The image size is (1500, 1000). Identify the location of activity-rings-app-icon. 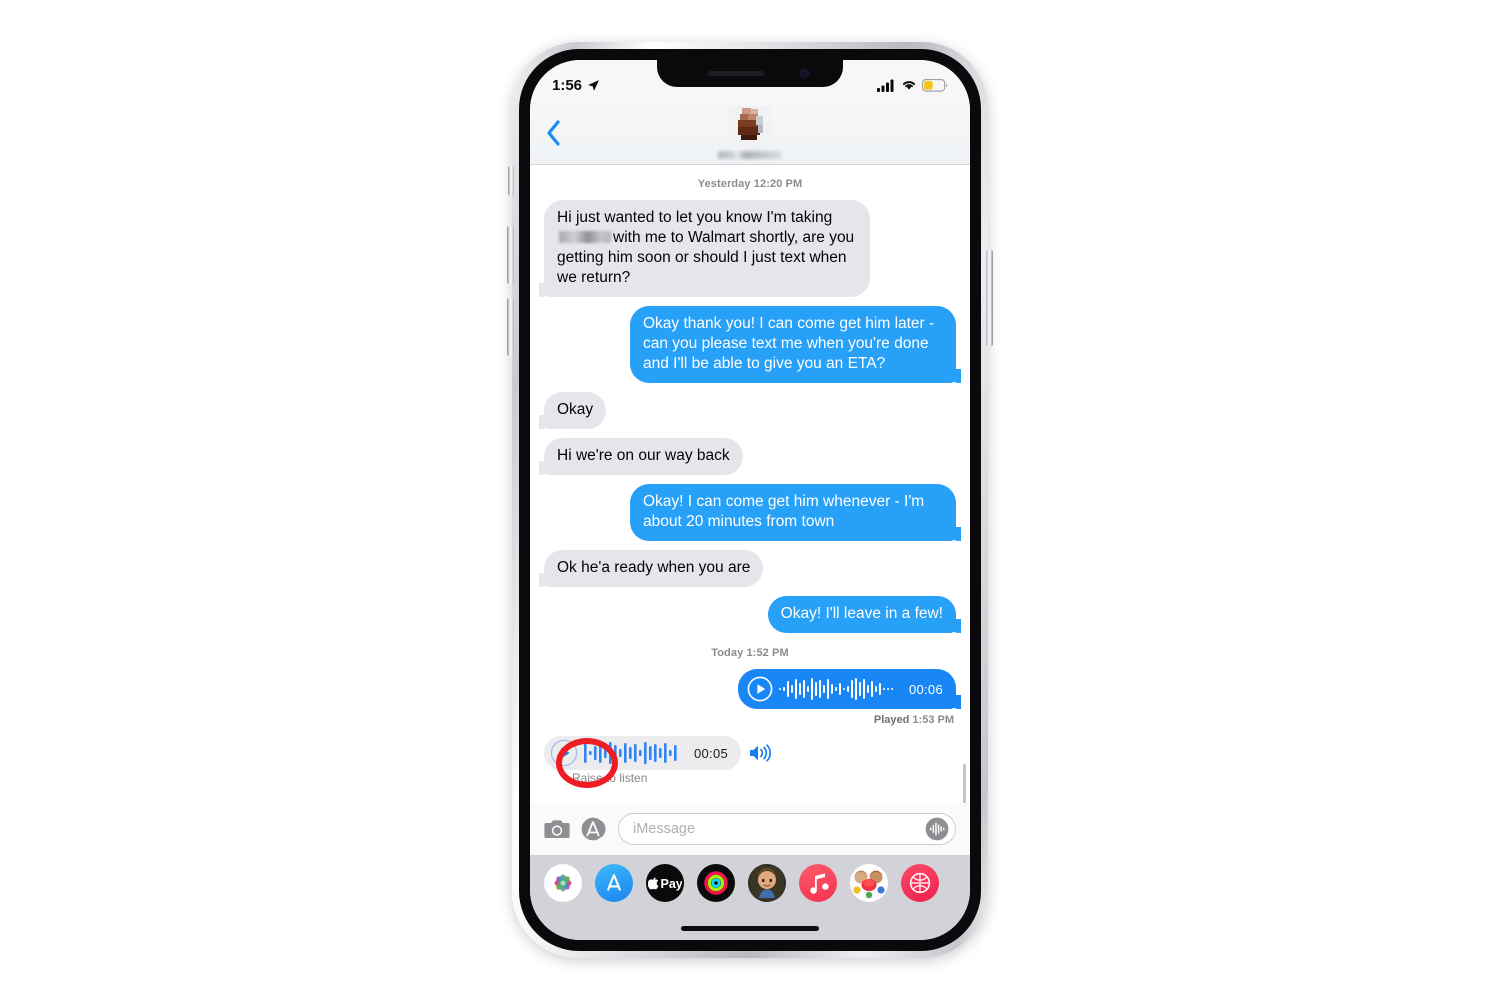
(716, 883).